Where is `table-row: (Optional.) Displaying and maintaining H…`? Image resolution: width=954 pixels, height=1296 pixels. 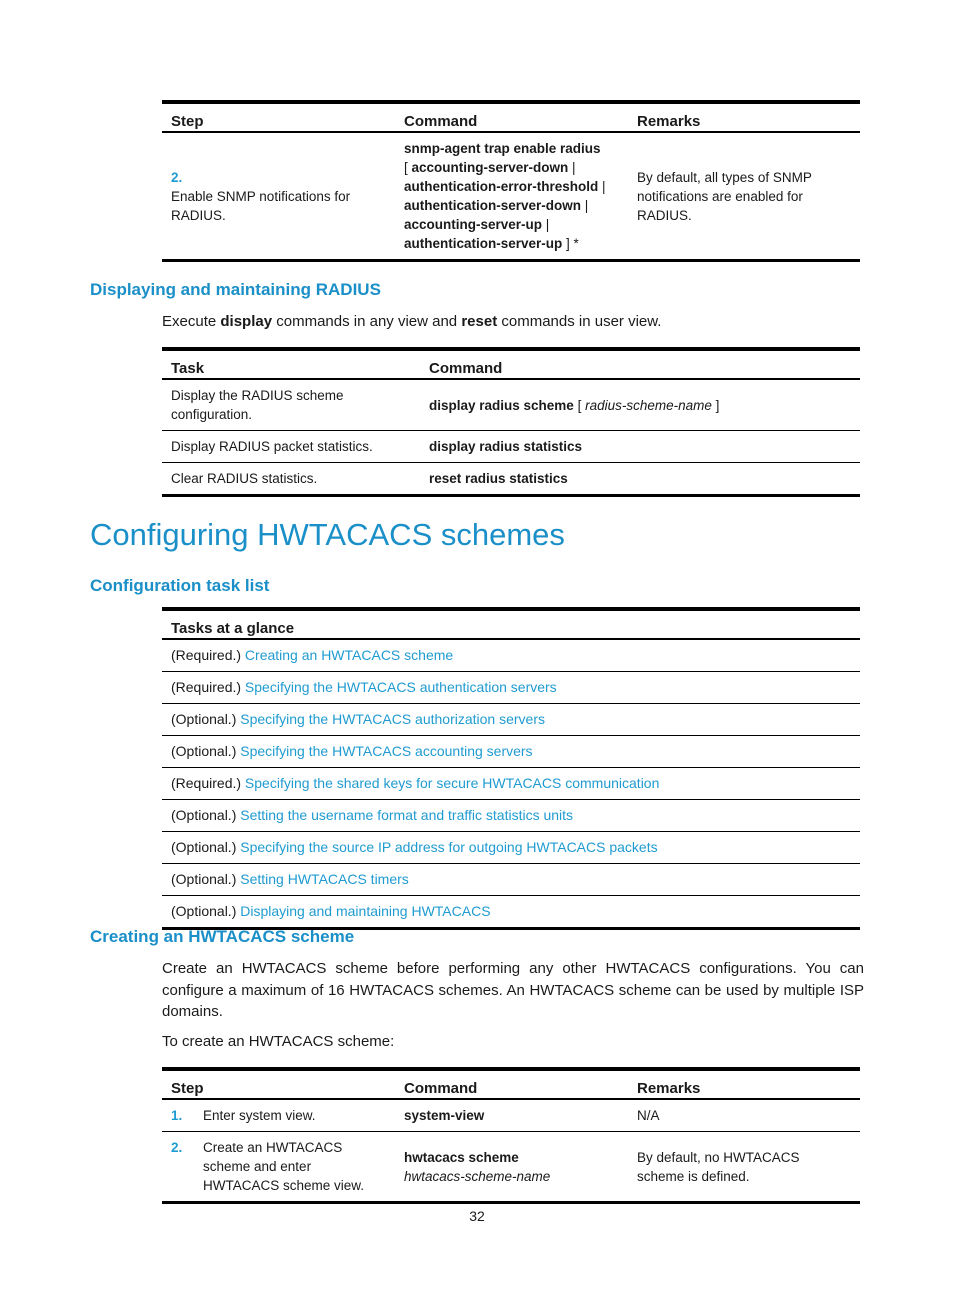 table-row: (Optional.) Displaying and maintaining H… is located at coordinates (511, 912).